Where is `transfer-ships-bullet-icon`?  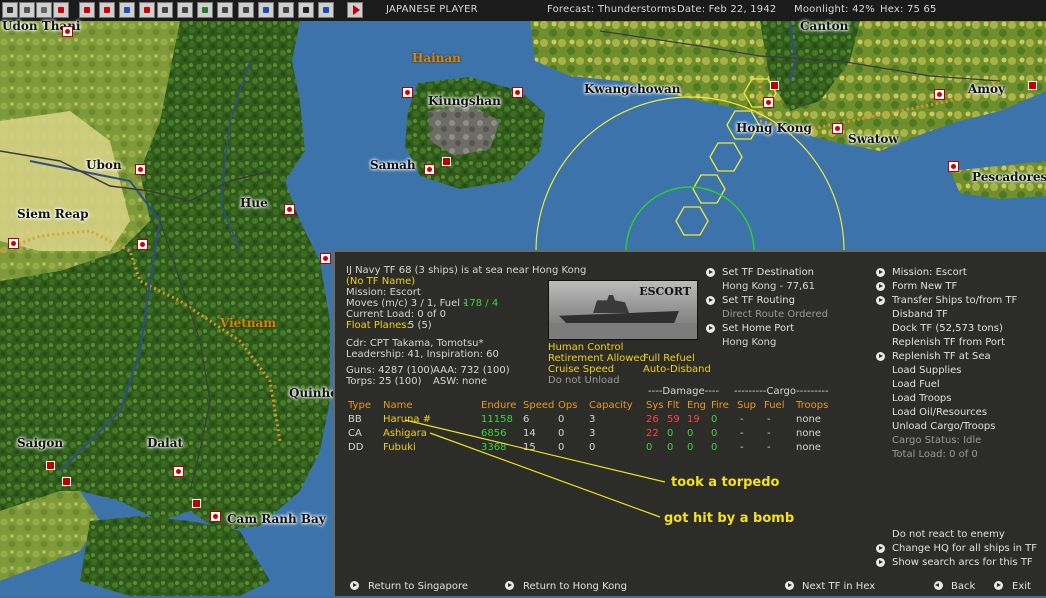 transfer-ships-bullet-icon is located at coordinates (880, 300).